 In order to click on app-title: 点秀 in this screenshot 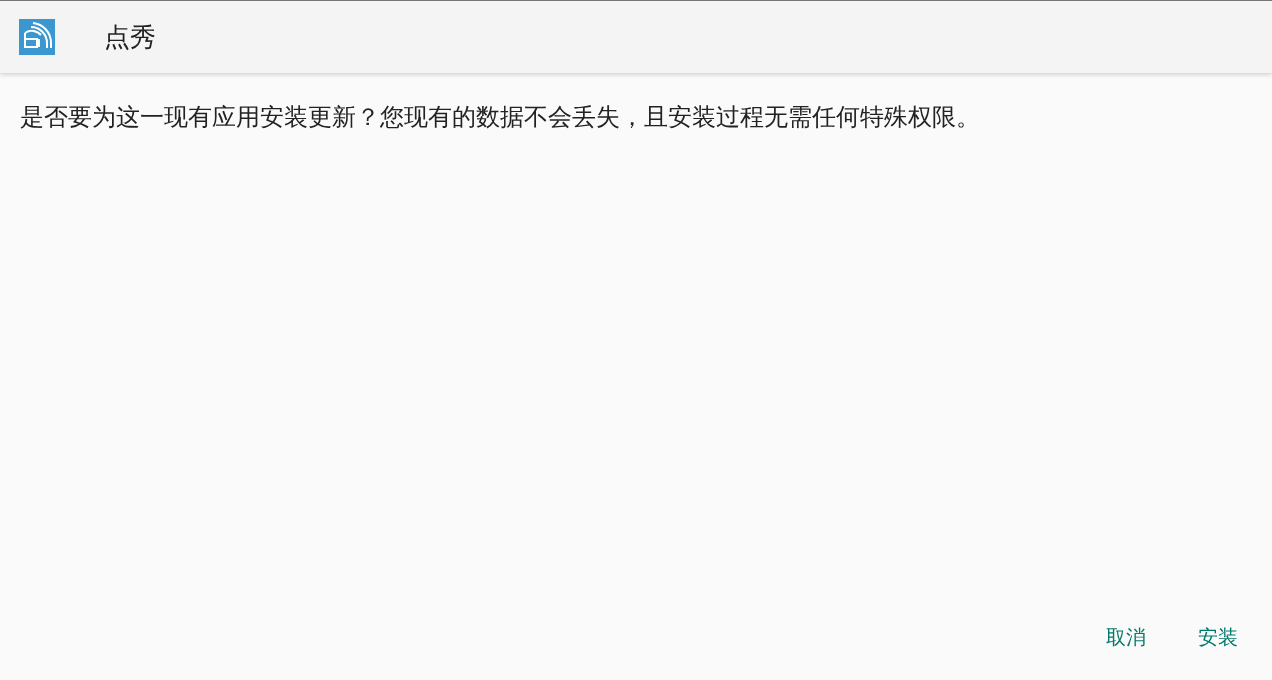, I will do `click(130, 37)`.